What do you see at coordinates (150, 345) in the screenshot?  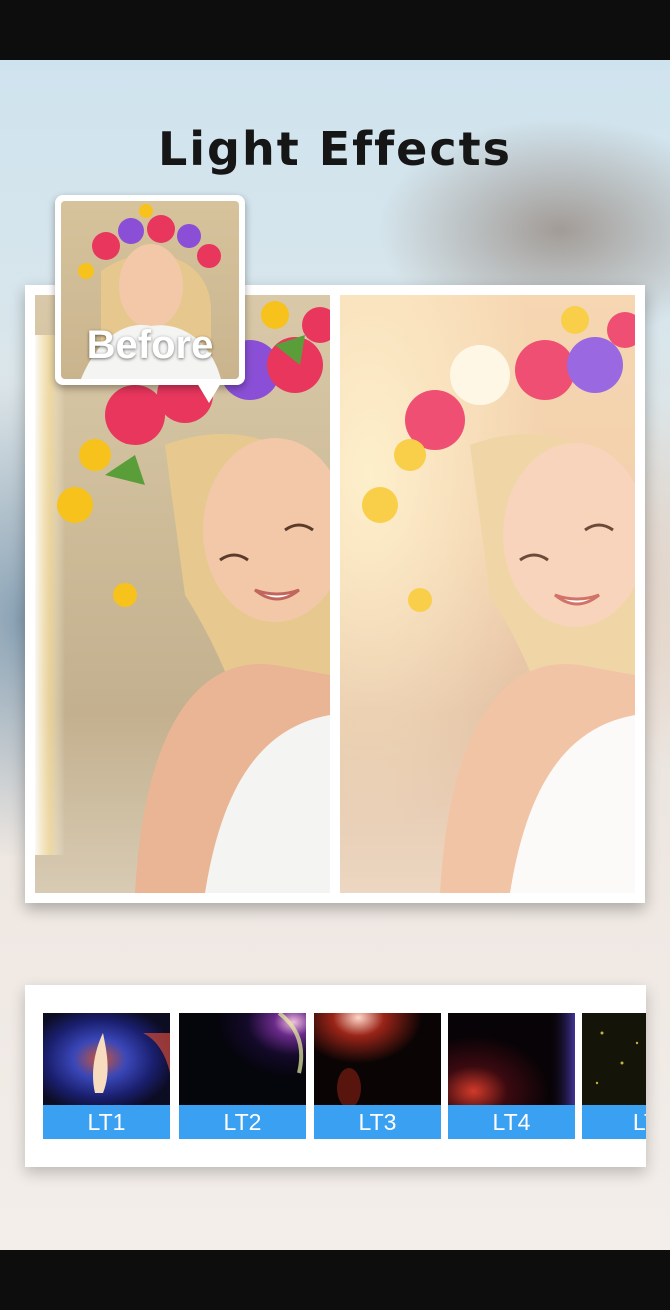 I see `before-label: Before` at bounding box center [150, 345].